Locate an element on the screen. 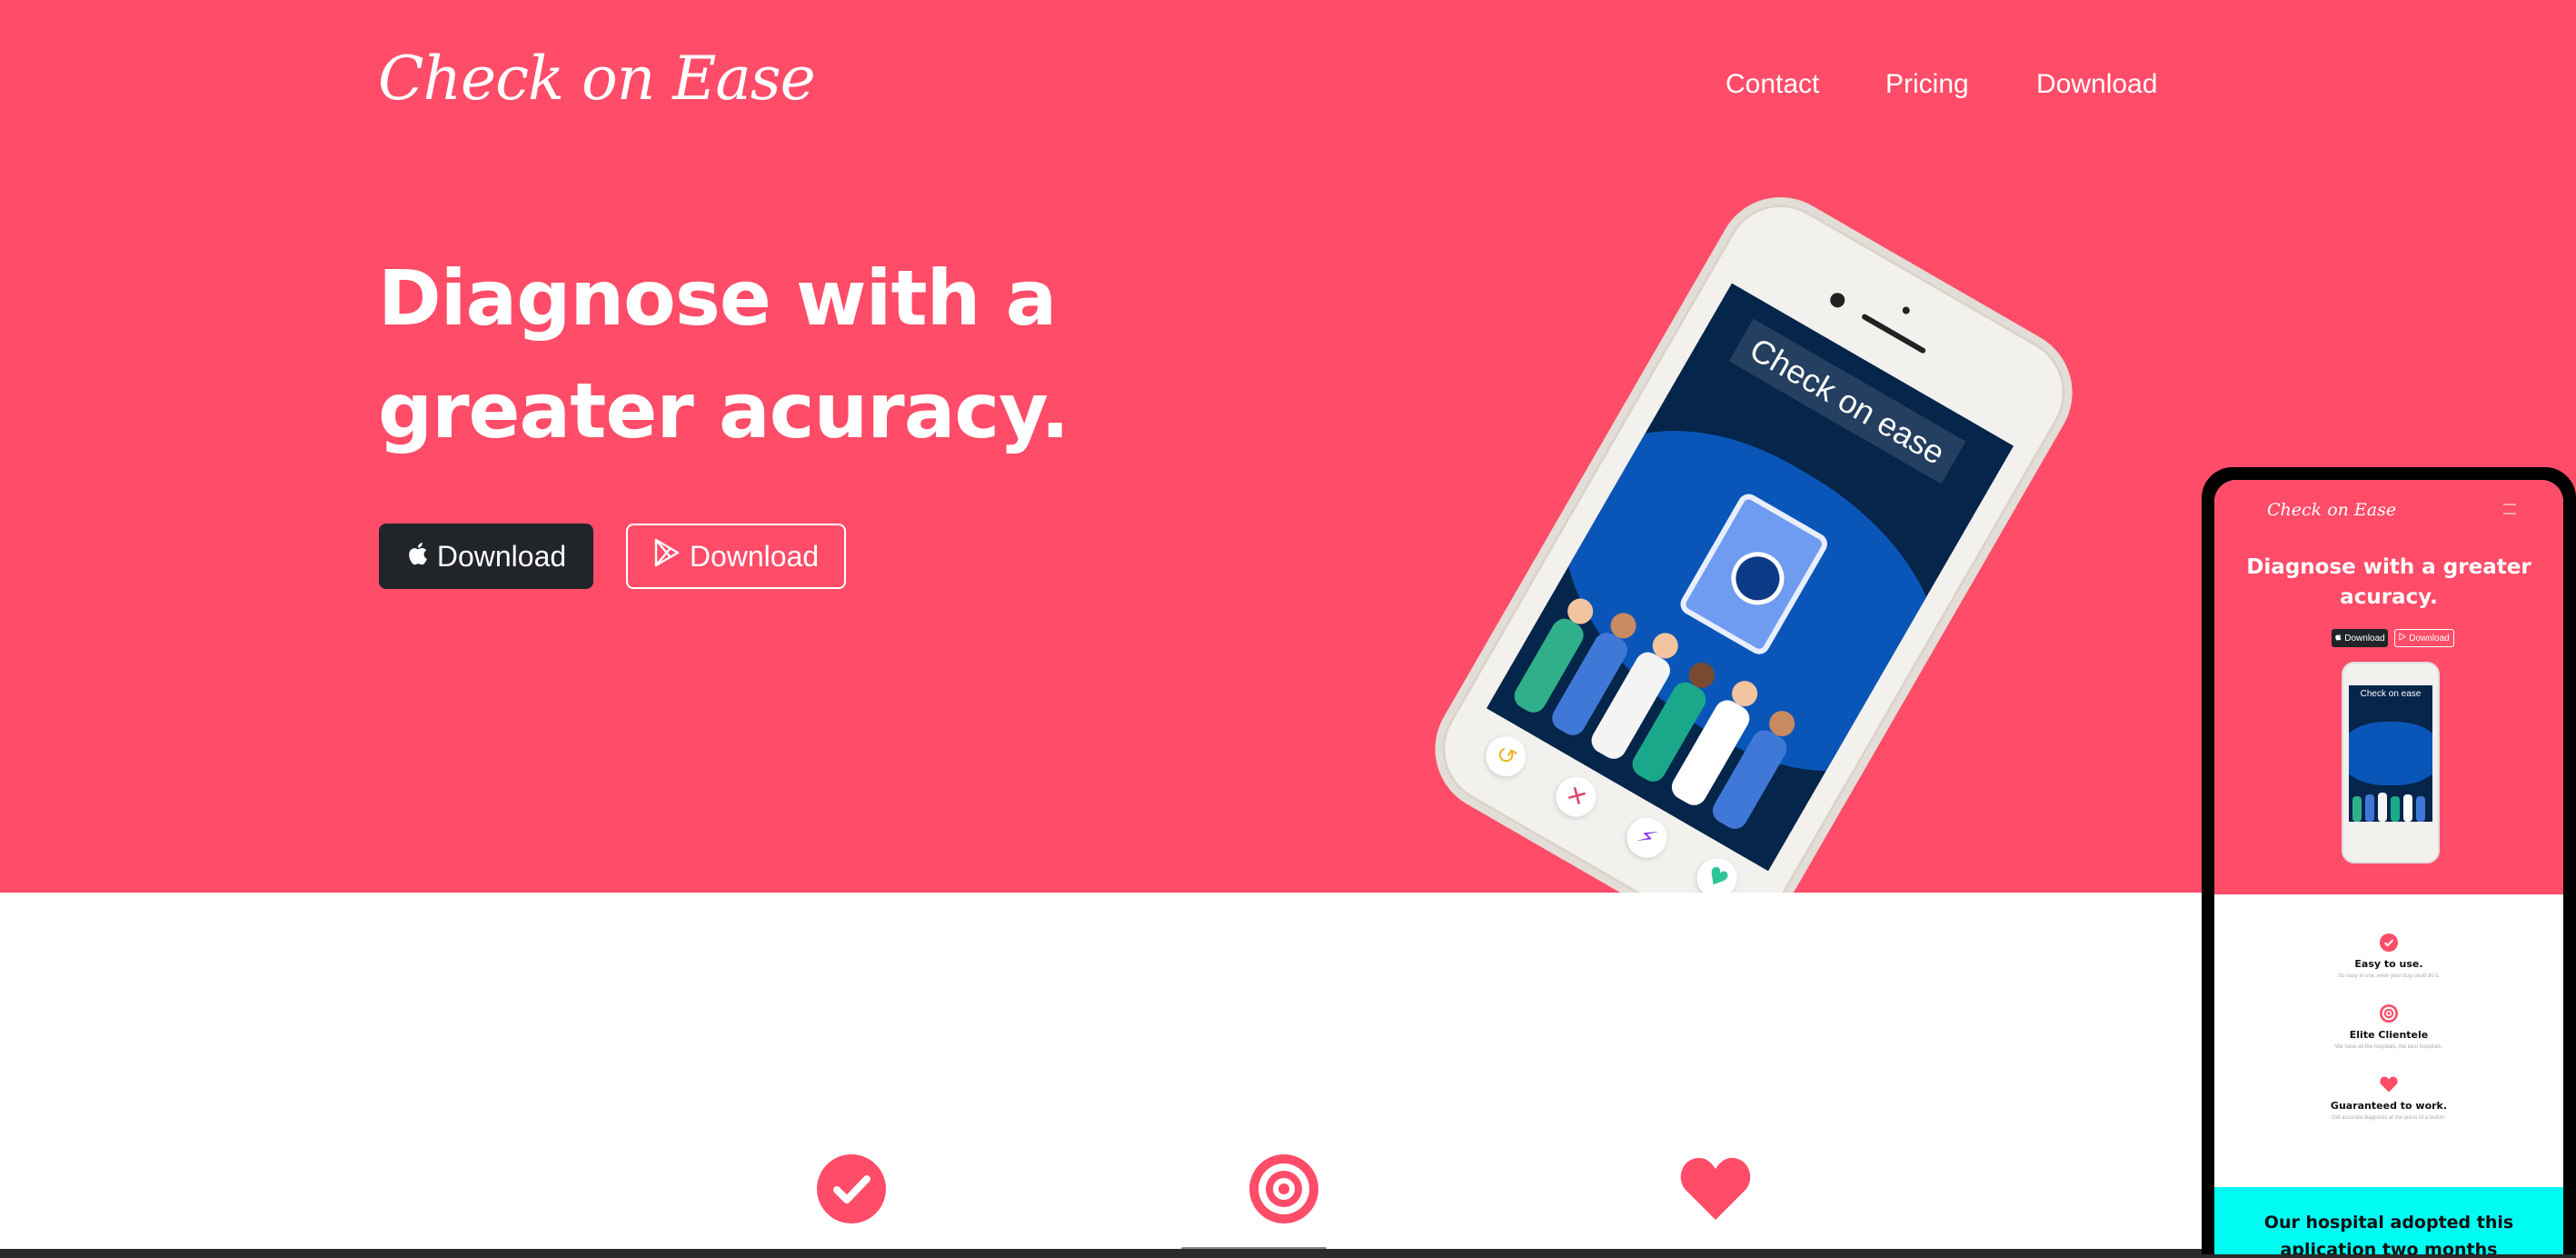  mobile-headline: Diagnose with a greater acuracy. is located at coordinates (2388, 582).